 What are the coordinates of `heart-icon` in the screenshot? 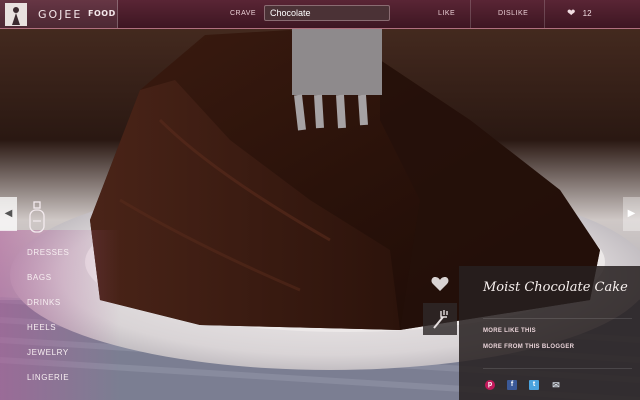 It's located at (440, 284).